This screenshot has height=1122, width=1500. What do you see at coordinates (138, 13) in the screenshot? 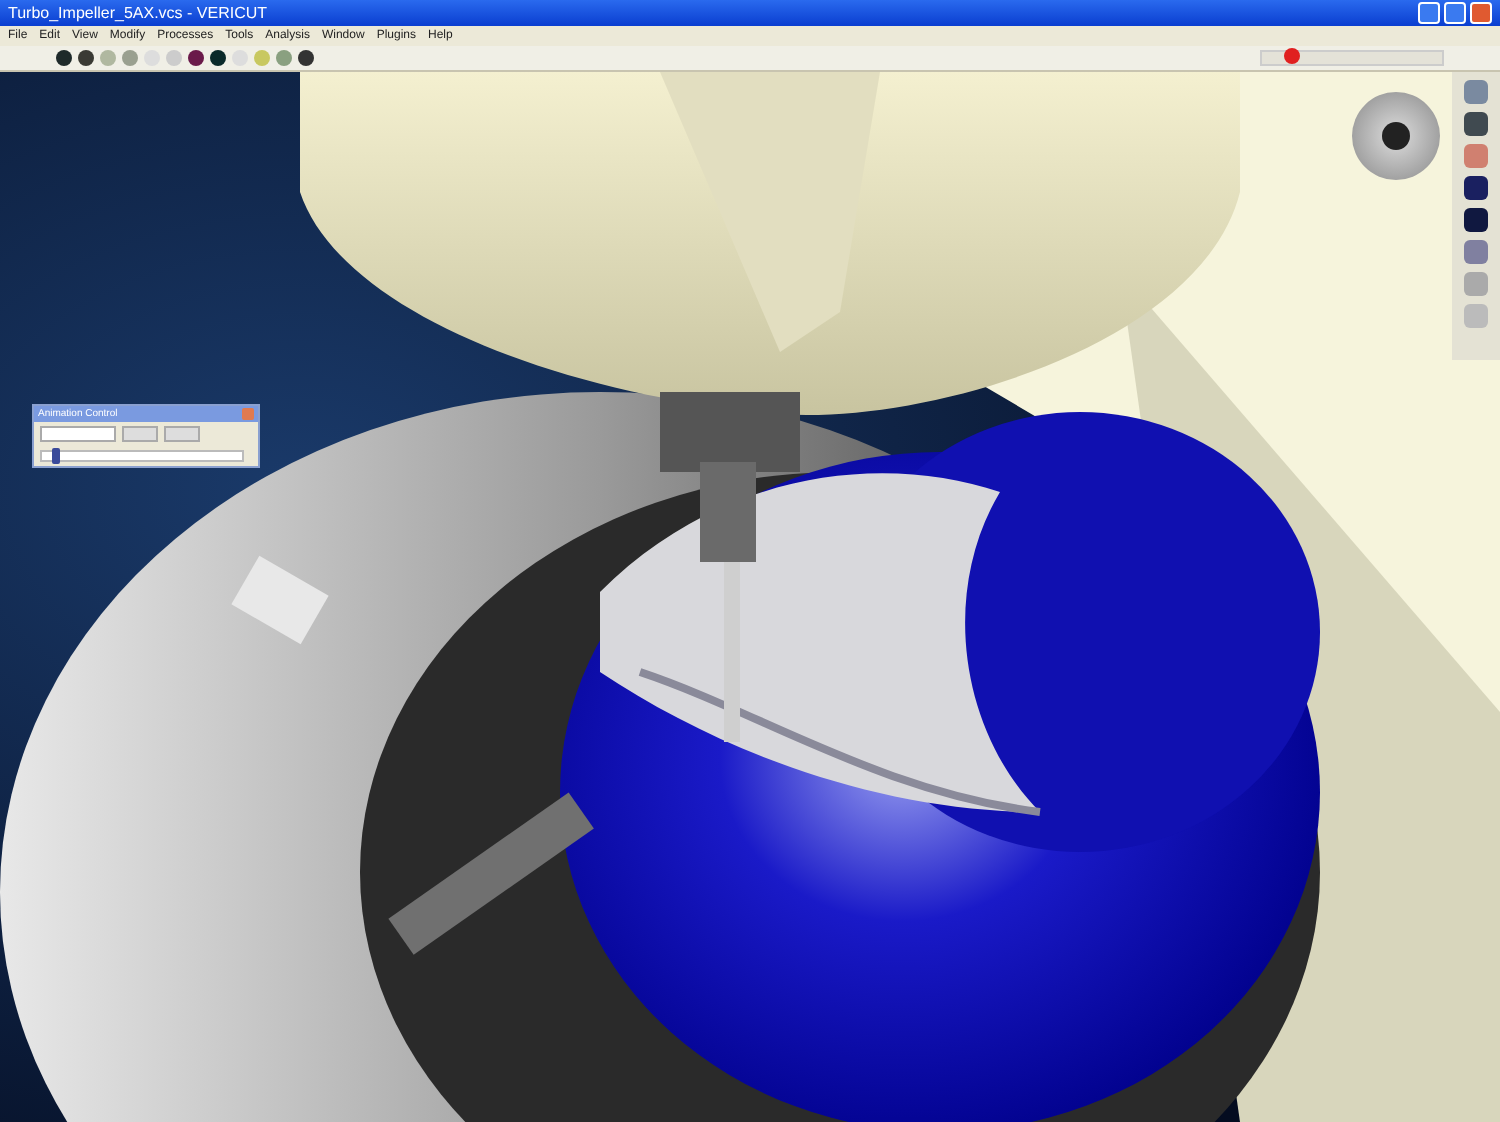
I see `window-title: Turbo_Impeller_5AX.vcs - VERICUT` at bounding box center [138, 13].